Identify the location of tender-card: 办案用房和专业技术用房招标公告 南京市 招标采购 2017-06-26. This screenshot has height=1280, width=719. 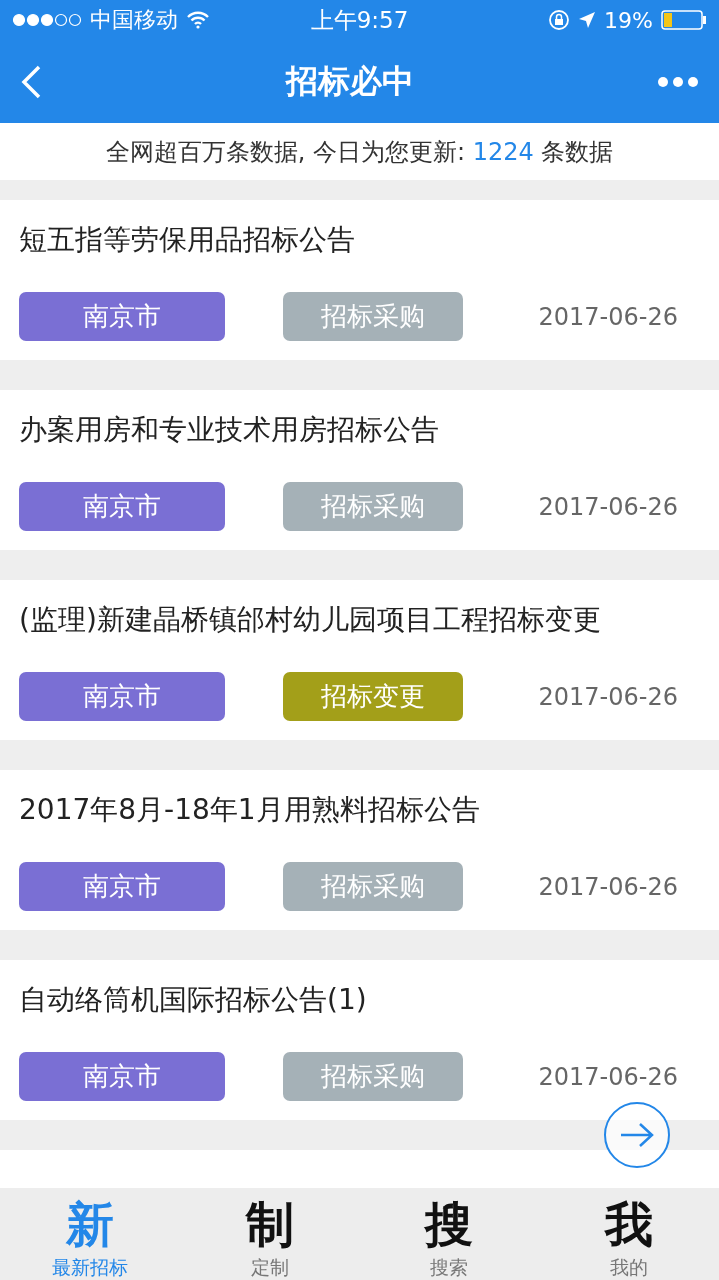
(359, 470).